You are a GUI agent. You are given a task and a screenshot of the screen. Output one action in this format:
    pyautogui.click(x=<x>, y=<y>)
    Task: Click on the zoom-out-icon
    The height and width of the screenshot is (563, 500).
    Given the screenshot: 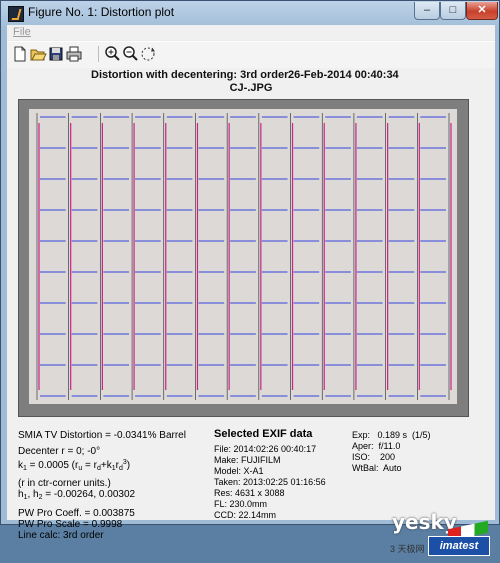 What is the action you would take?
    pyautogui.click(x=130, y=54)
    